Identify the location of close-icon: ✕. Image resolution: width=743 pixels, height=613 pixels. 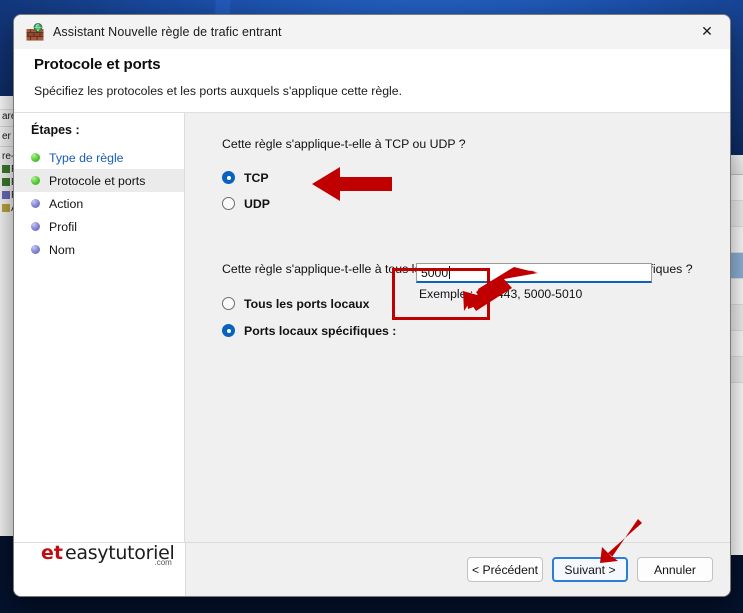
(707, 31).